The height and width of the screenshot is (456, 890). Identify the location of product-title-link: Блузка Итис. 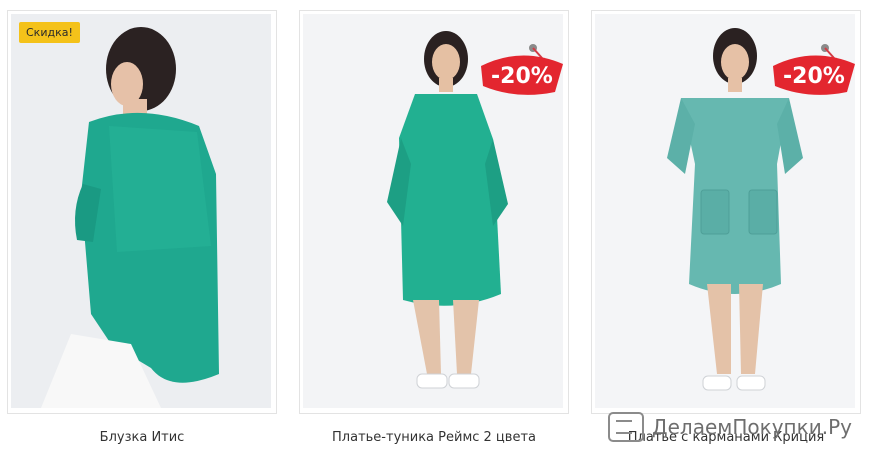
(142, 437).